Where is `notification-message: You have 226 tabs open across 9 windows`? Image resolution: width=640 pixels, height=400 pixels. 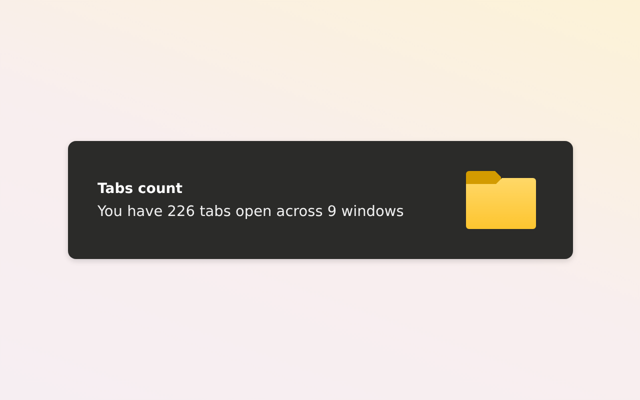 notification-message: You have 226 tabs open across 9 windows is located at coordinates (251, 212).